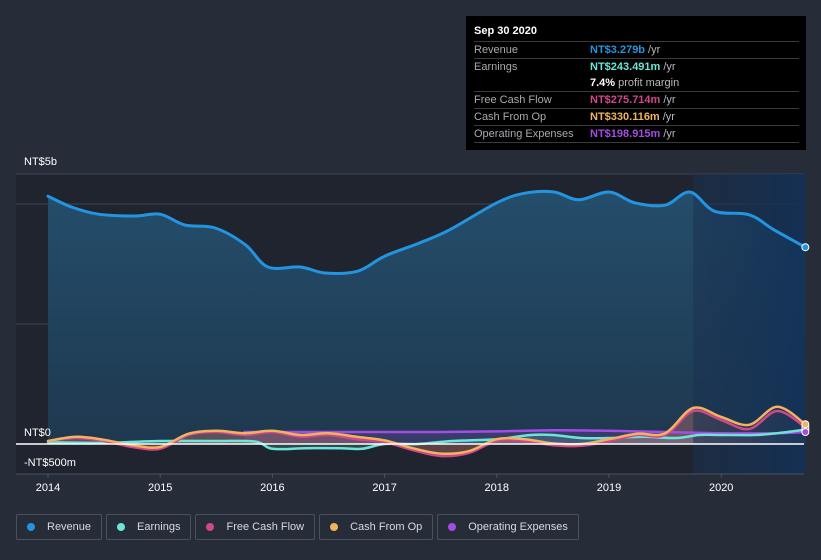  What do you see at coordinates (805, 247) in the screenshot?
I see `revenue-end-marker` at bounding box center [805, 247].